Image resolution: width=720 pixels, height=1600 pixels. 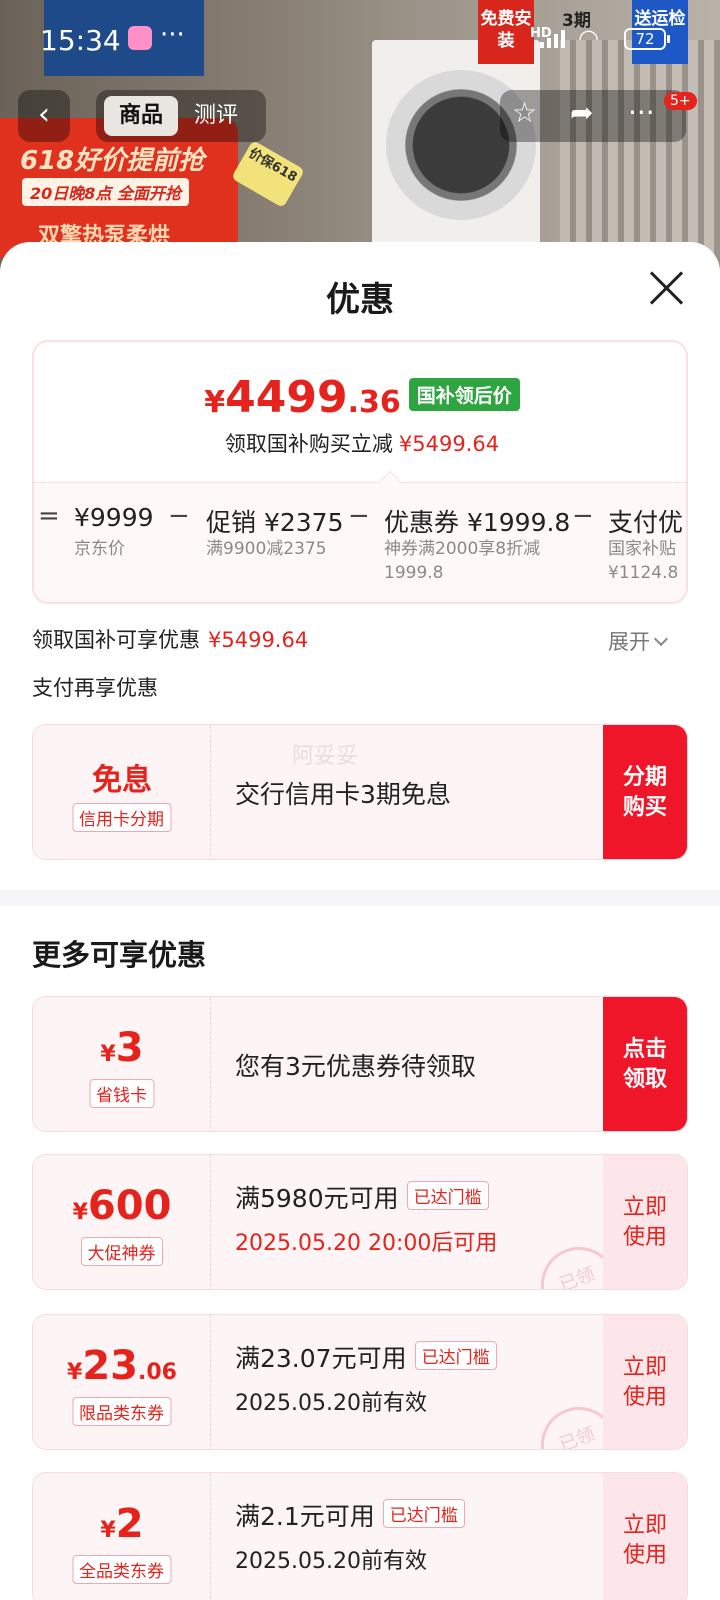 What do you see at coordinates (366, 1243) in the screenshot?
I see `coupon-validity: 2025.05.20 20:00后可用` at bounding box center [366, 1243].